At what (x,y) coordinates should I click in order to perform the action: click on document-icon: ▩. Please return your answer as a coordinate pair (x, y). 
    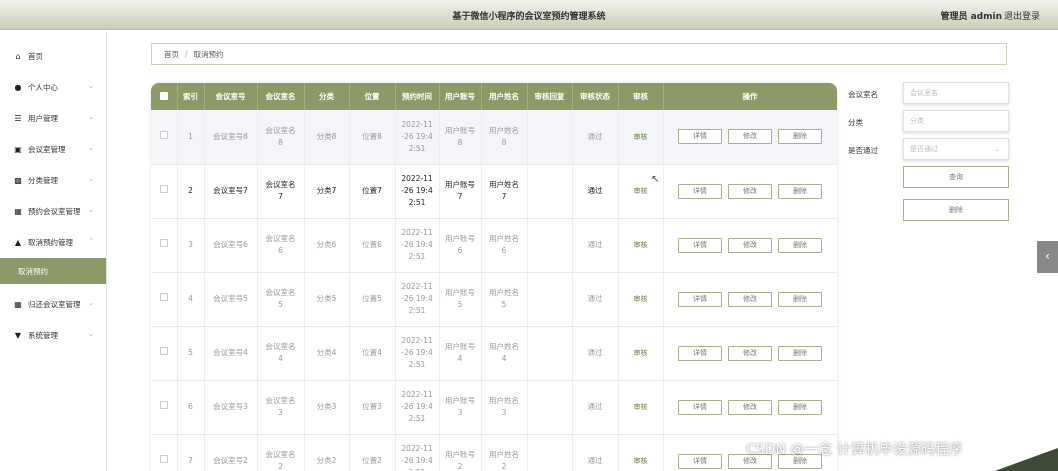
    Looking at the image, I should click on (18, 180).